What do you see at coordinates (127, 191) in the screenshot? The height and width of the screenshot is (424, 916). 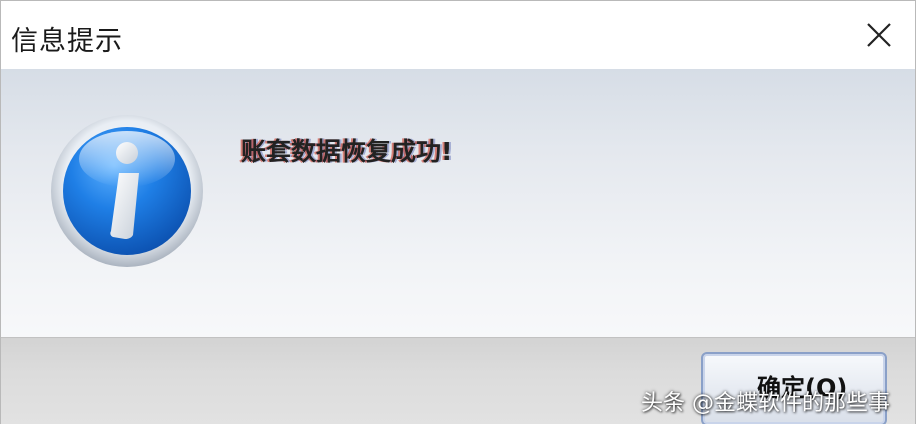 I see `information-icon` at bounding box center [127, 191].